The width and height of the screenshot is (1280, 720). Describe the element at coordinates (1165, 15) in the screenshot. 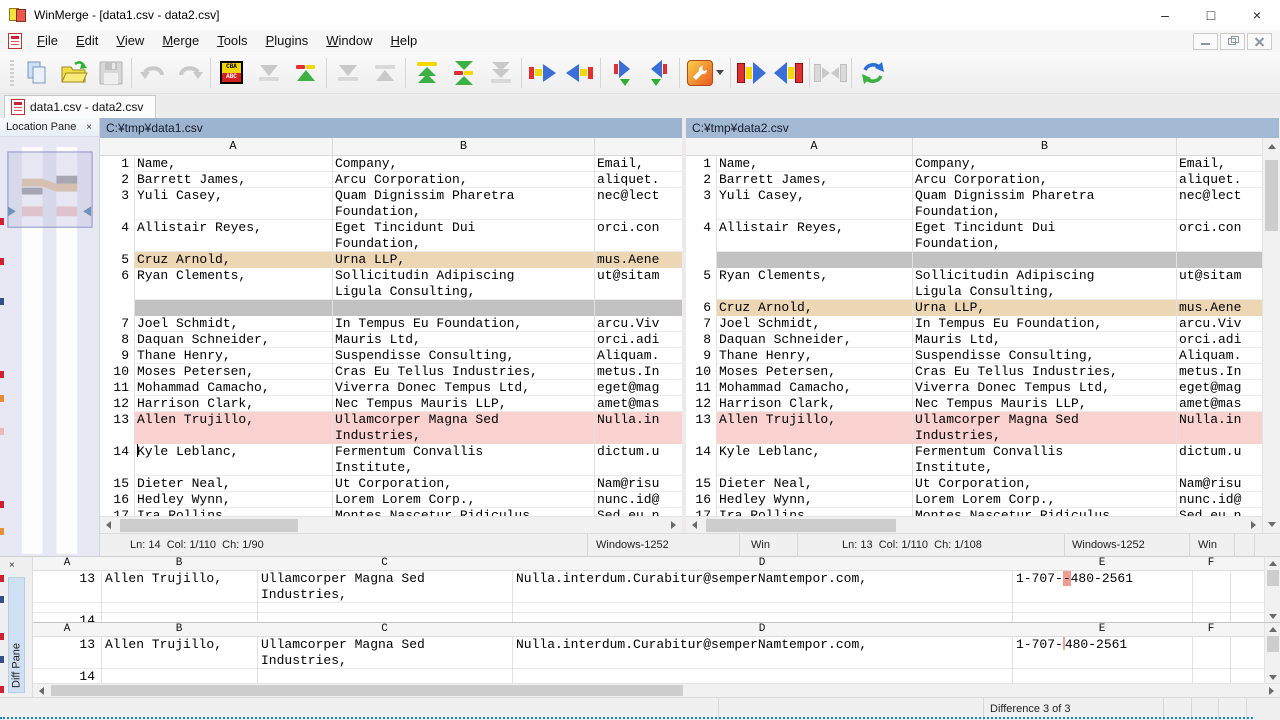

I see `minimize-button: –` at that location.